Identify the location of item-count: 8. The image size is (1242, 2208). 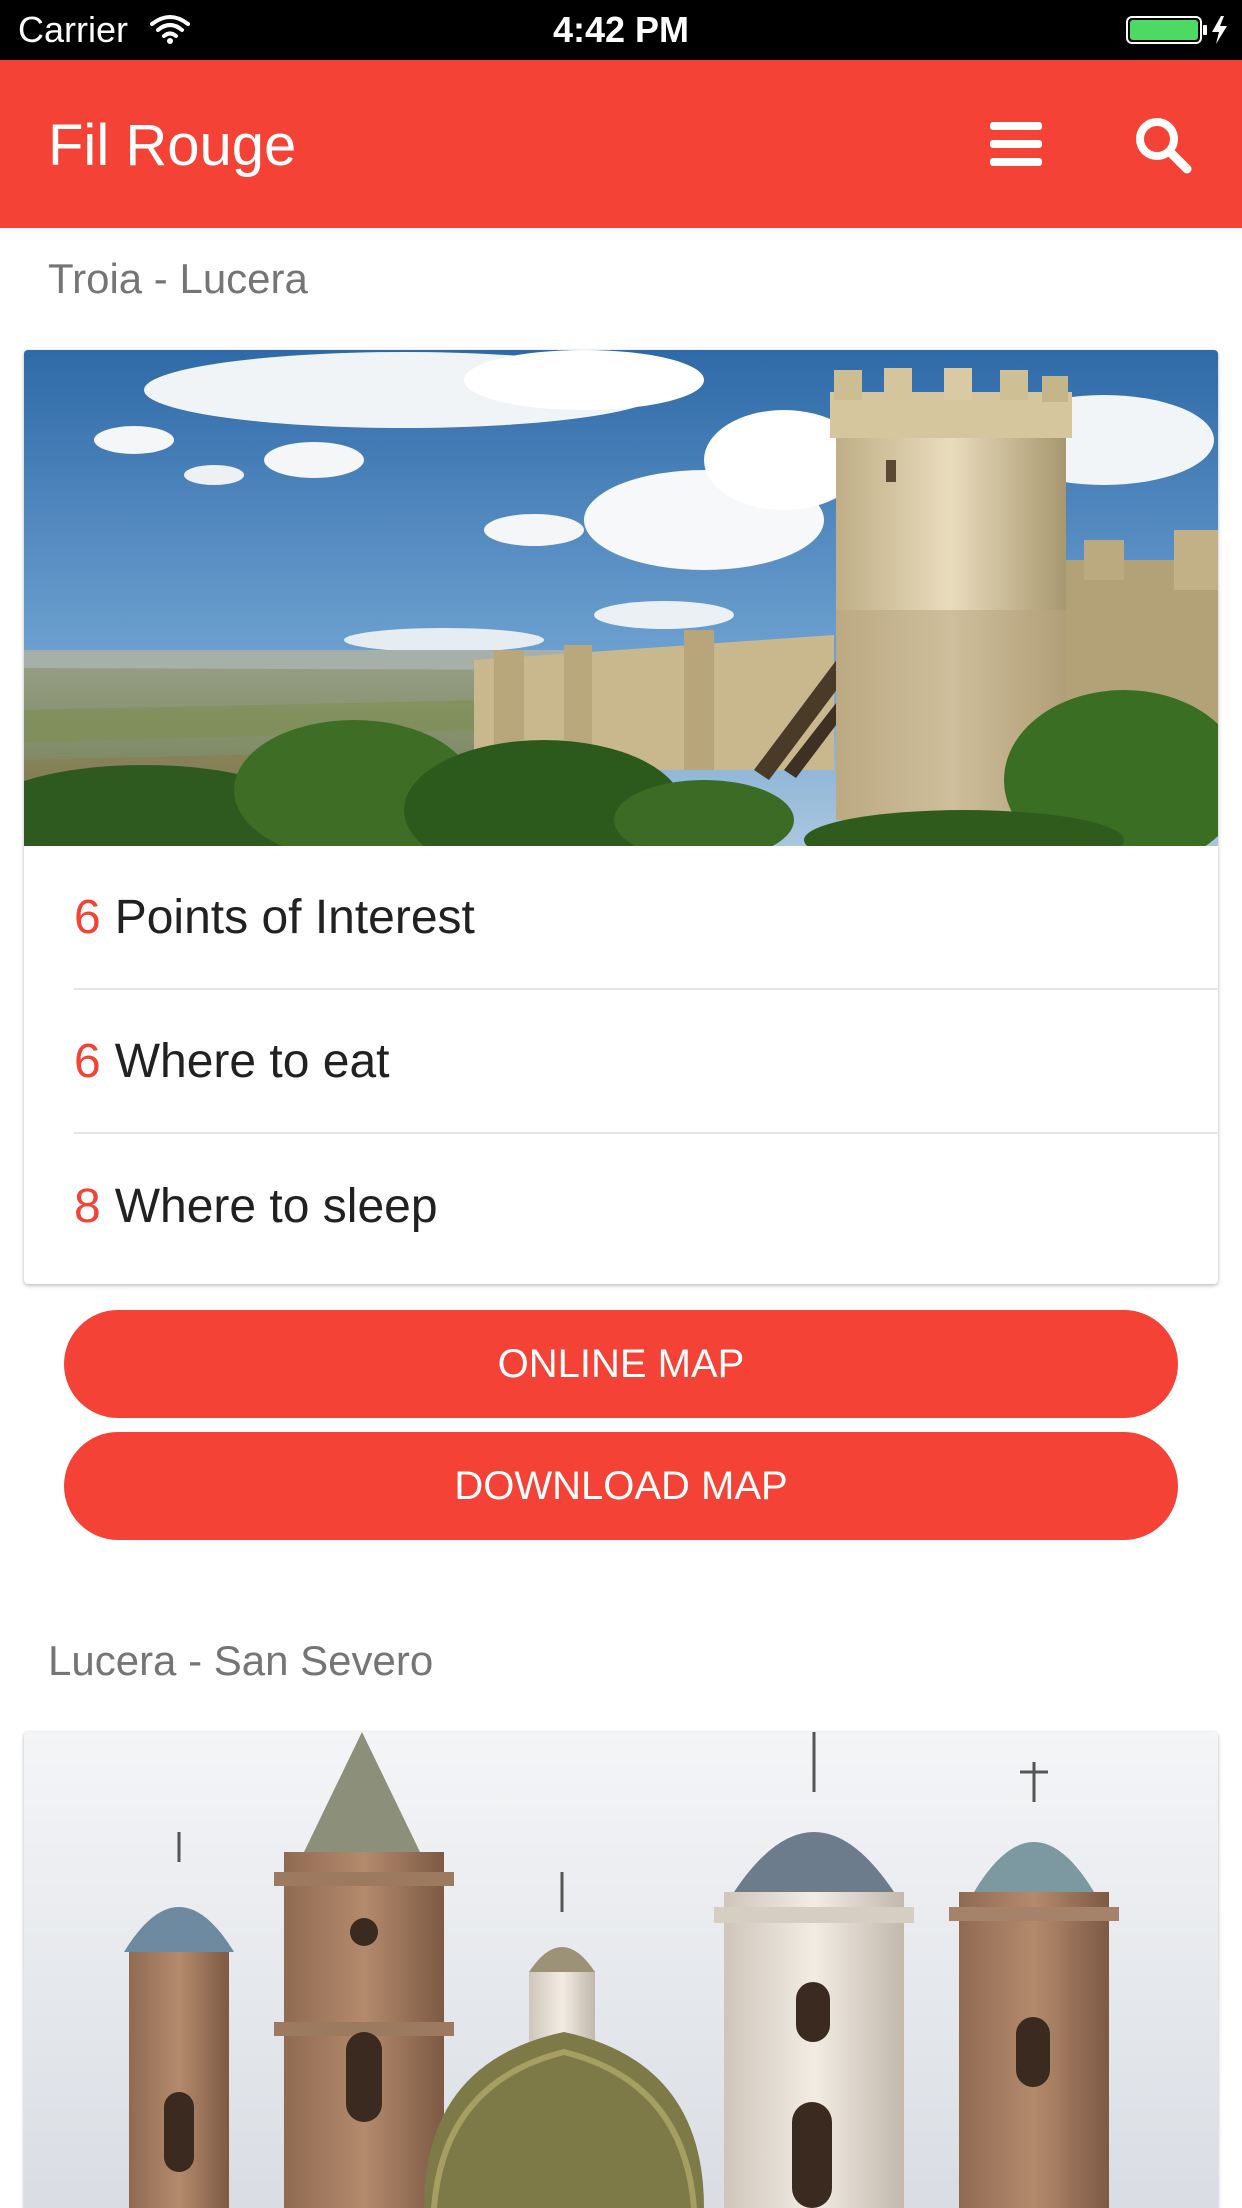
(87, 1206).